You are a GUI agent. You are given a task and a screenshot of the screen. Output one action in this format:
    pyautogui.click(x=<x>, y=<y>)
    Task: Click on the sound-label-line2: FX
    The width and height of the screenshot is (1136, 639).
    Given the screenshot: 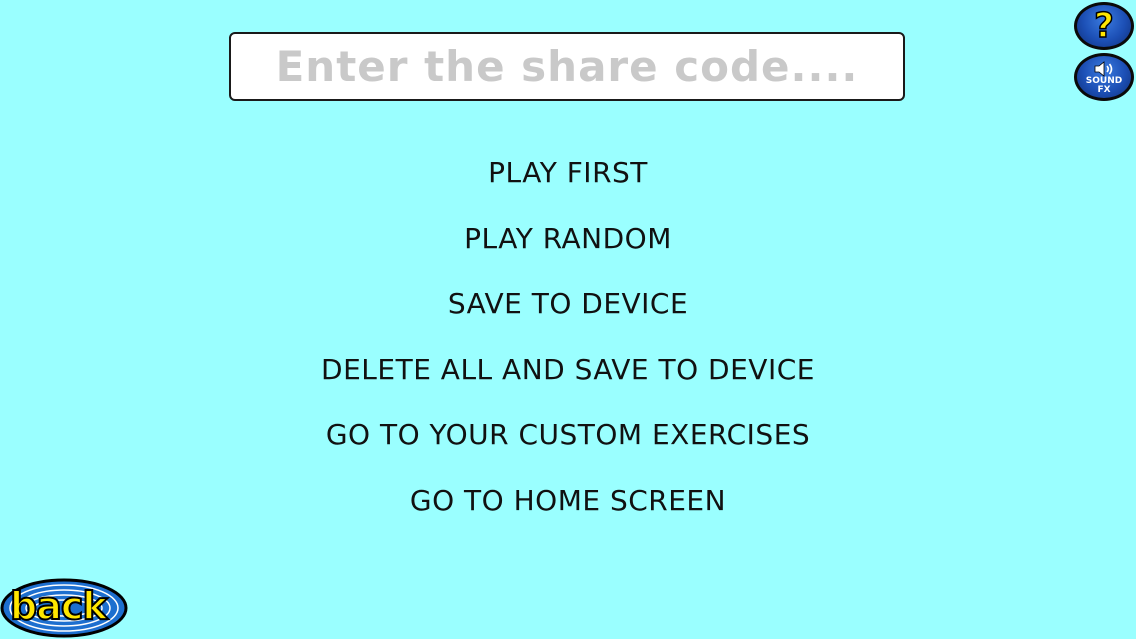 What is the action you would take?
    pyautogui.click(x=1104, y=89)
    